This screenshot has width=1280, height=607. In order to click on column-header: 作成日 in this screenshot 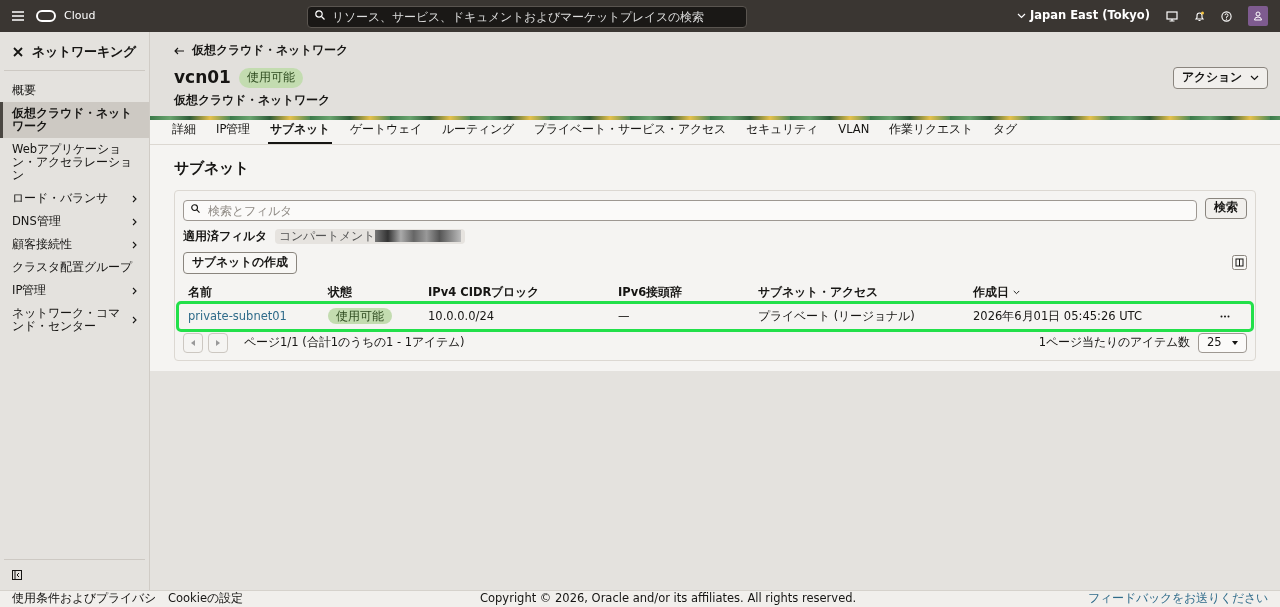, I will do `click(991, 292)`.